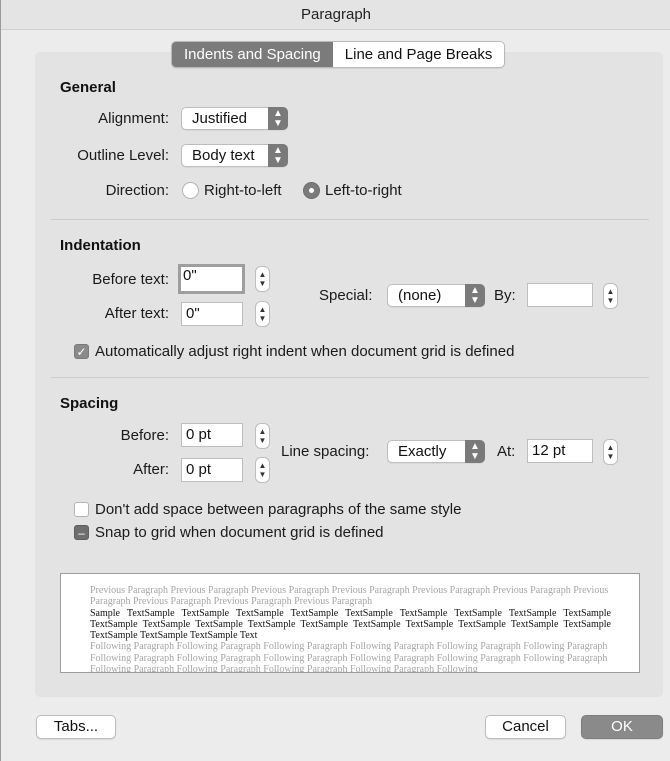  I want to click on special-label: Special:, so click(346, 295).